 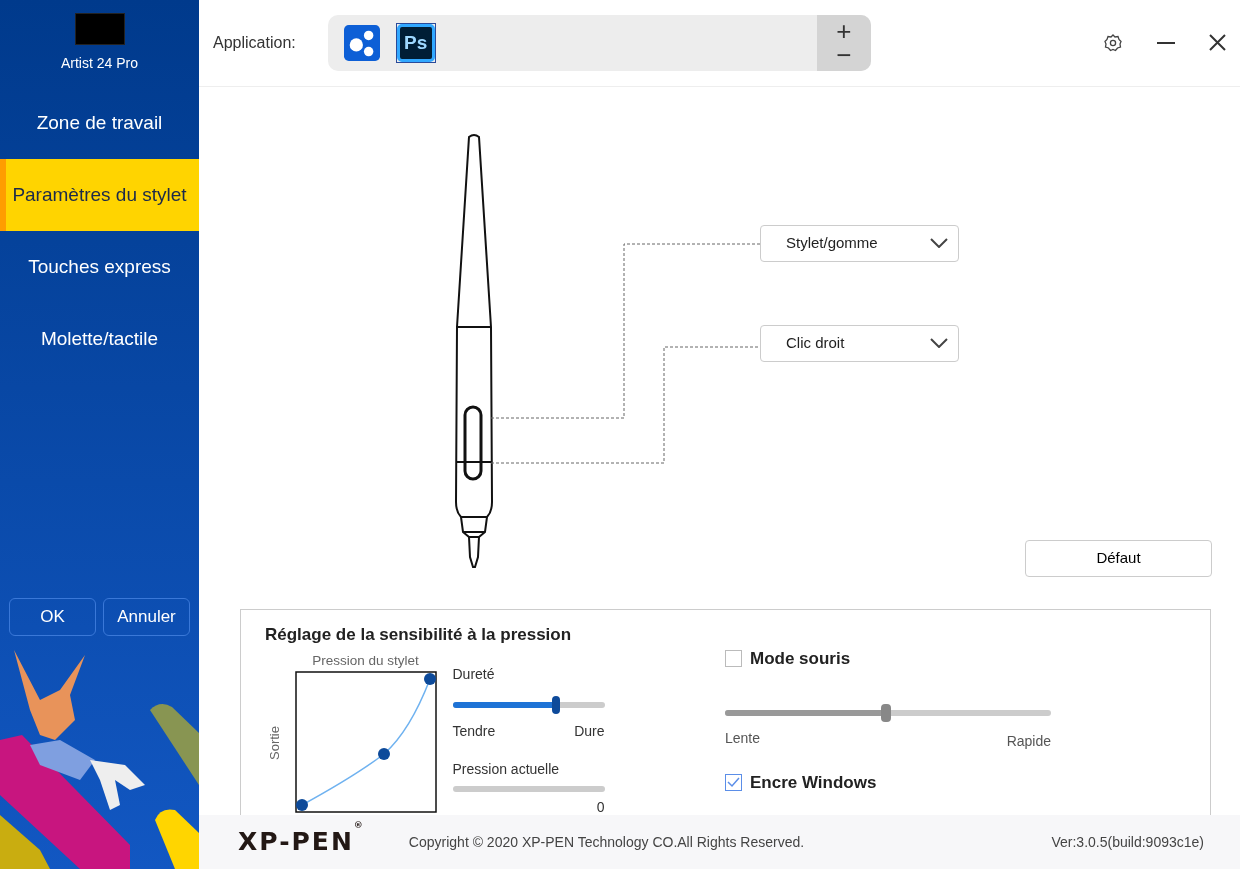 What do you see at coordinates (99, 63) in the screenshot?
I see `device-name: Artist 24 Pro` at bounding box center [99, 63].